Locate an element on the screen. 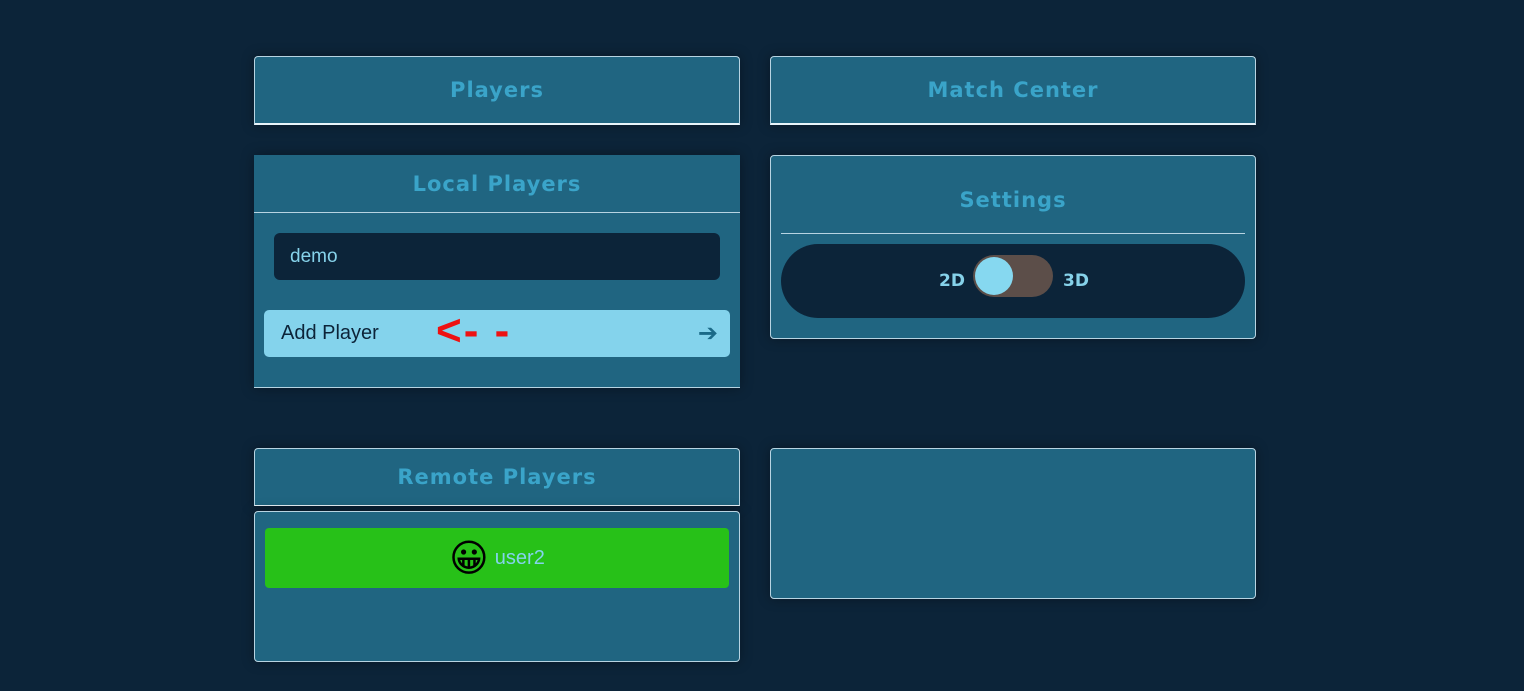 The height and width of the screenshot is (691, 1524). toggle-knob is located at coordinates (994, 276).